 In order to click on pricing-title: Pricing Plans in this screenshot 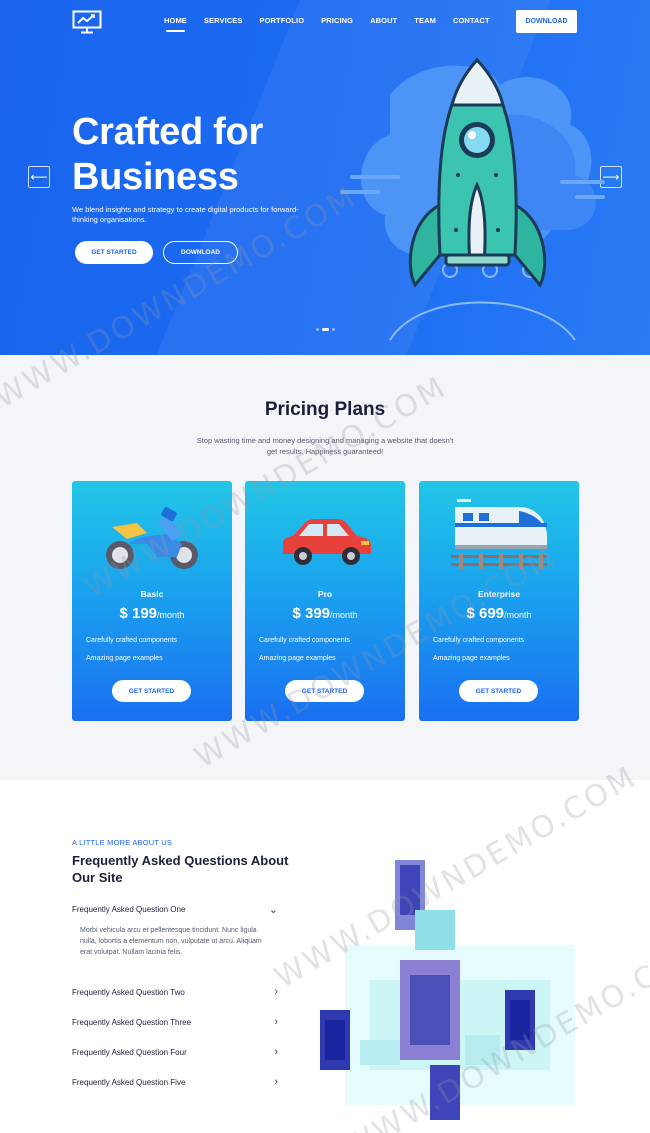, I will do `click(325, 409)`.